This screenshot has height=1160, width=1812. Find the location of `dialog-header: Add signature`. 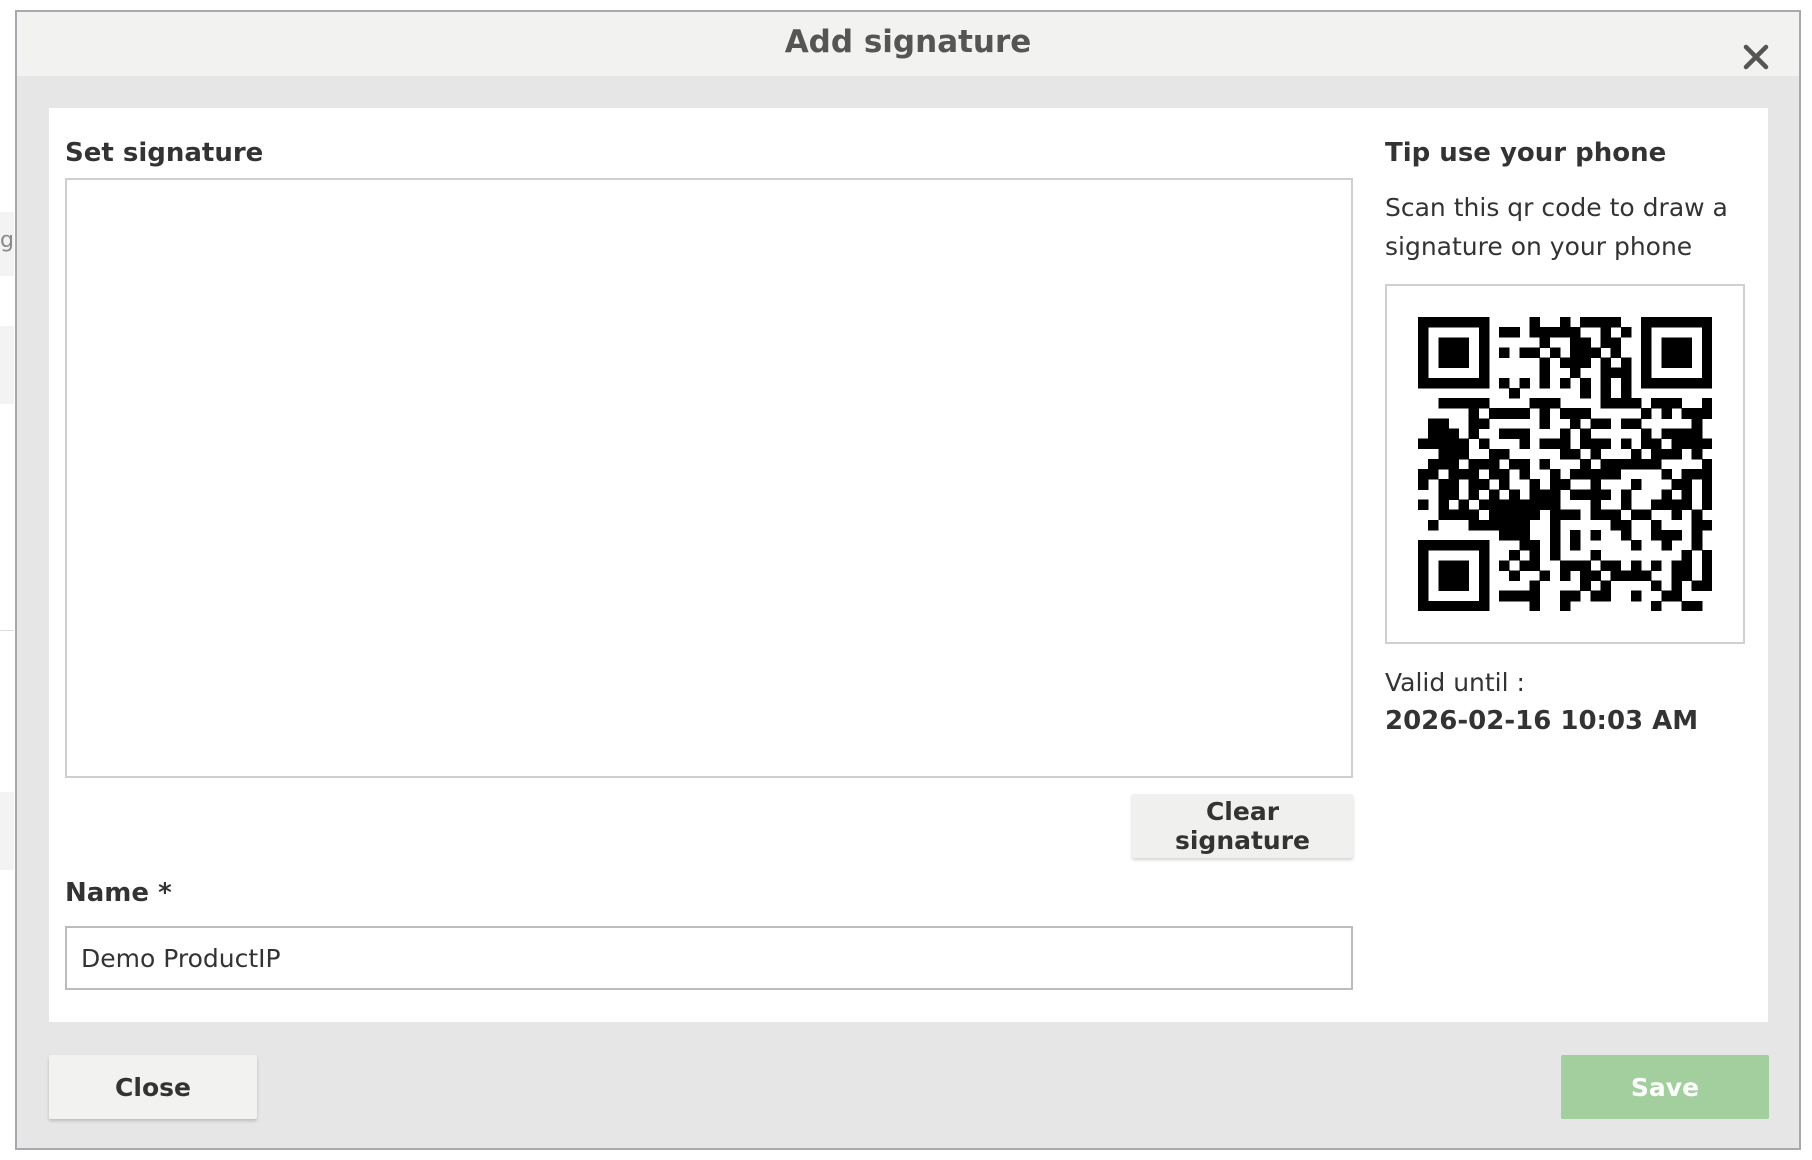

dialog-header: Add signature is located at coordinates (908, 44).